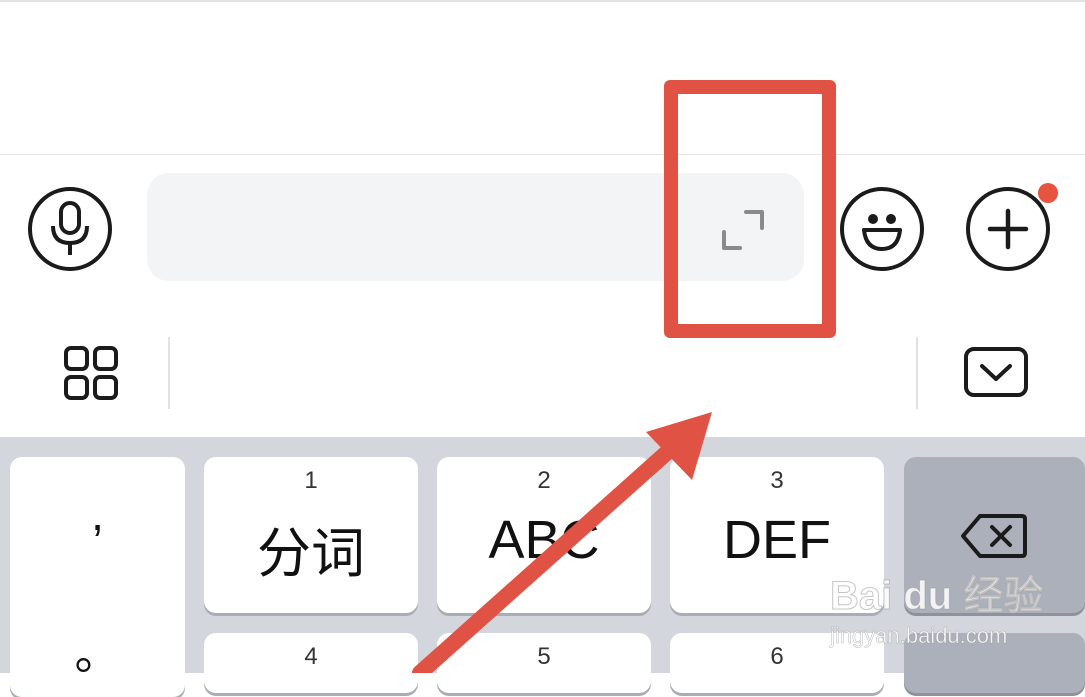 The image size is (1085, 697). I want to click on watermark-brand: Bai du 经验, so click(936, 596).